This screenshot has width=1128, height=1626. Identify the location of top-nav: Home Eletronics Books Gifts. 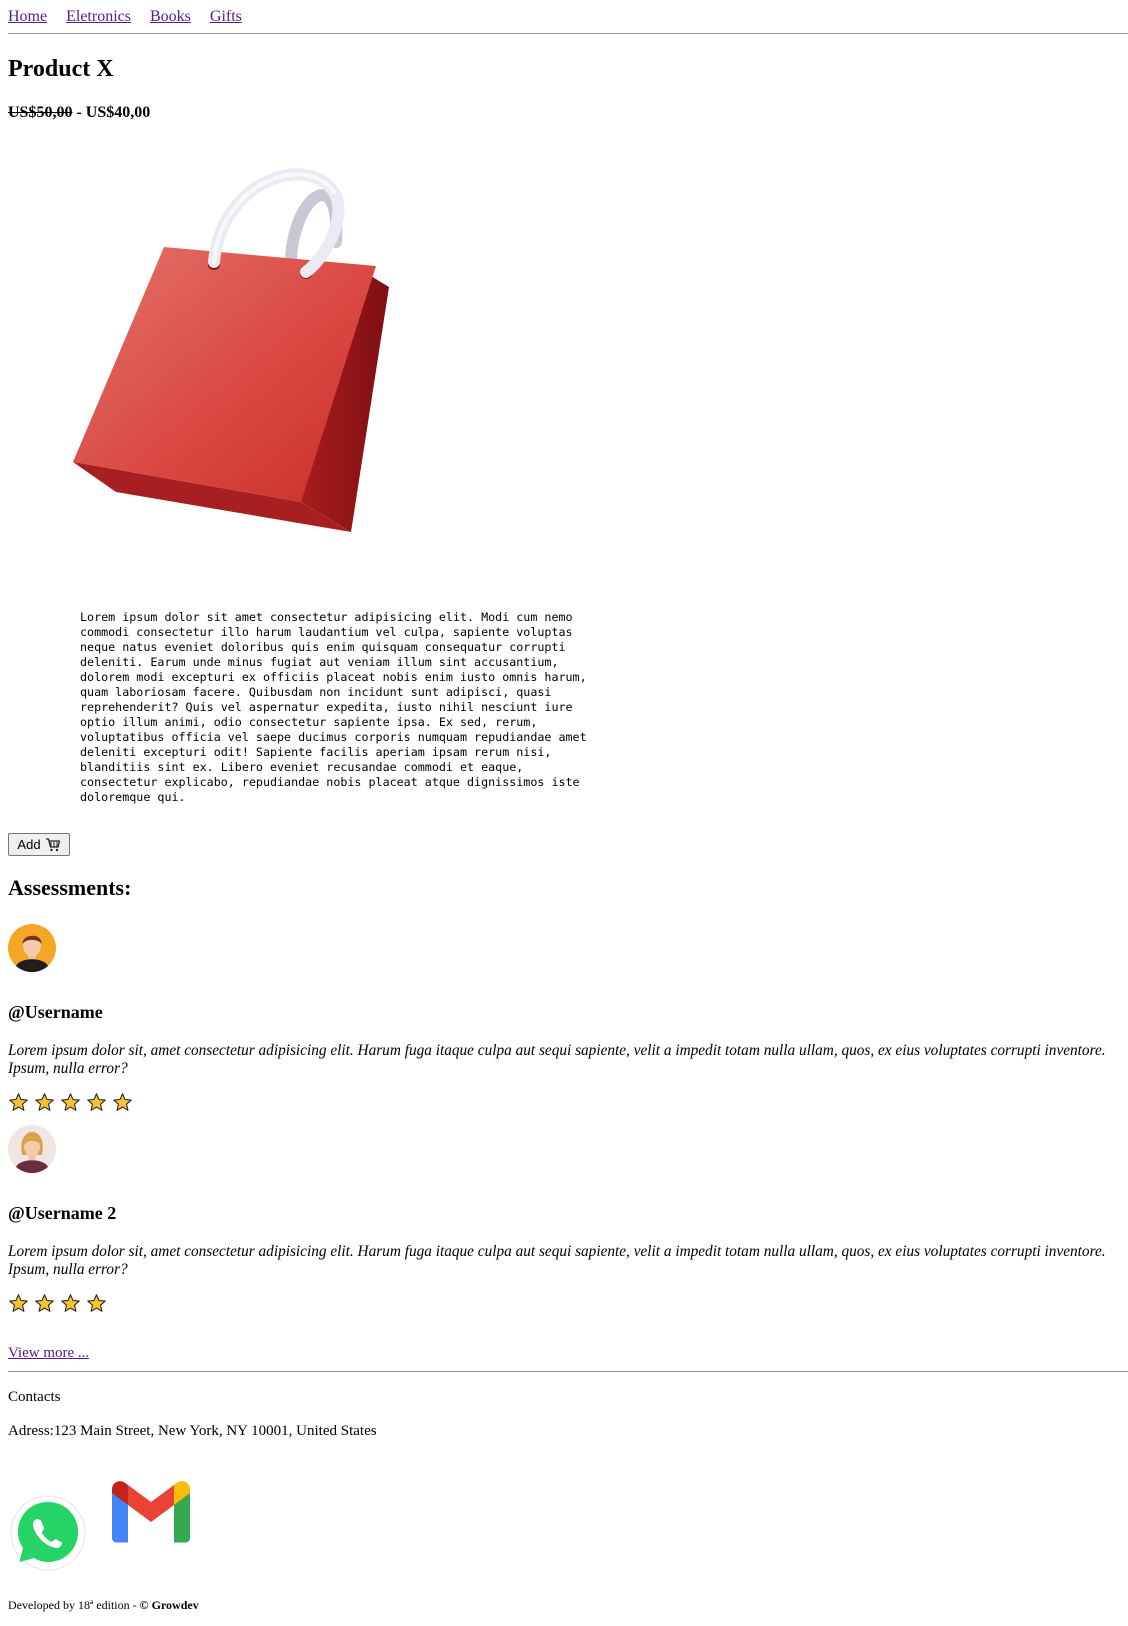
(132, 17).